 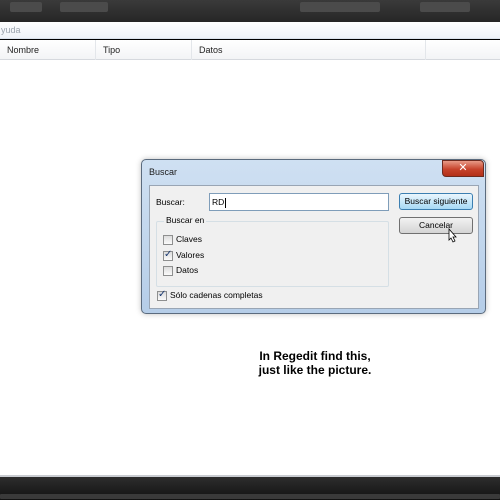 I want to click on menu-item-help: yuda, so click(x=11, y=30).